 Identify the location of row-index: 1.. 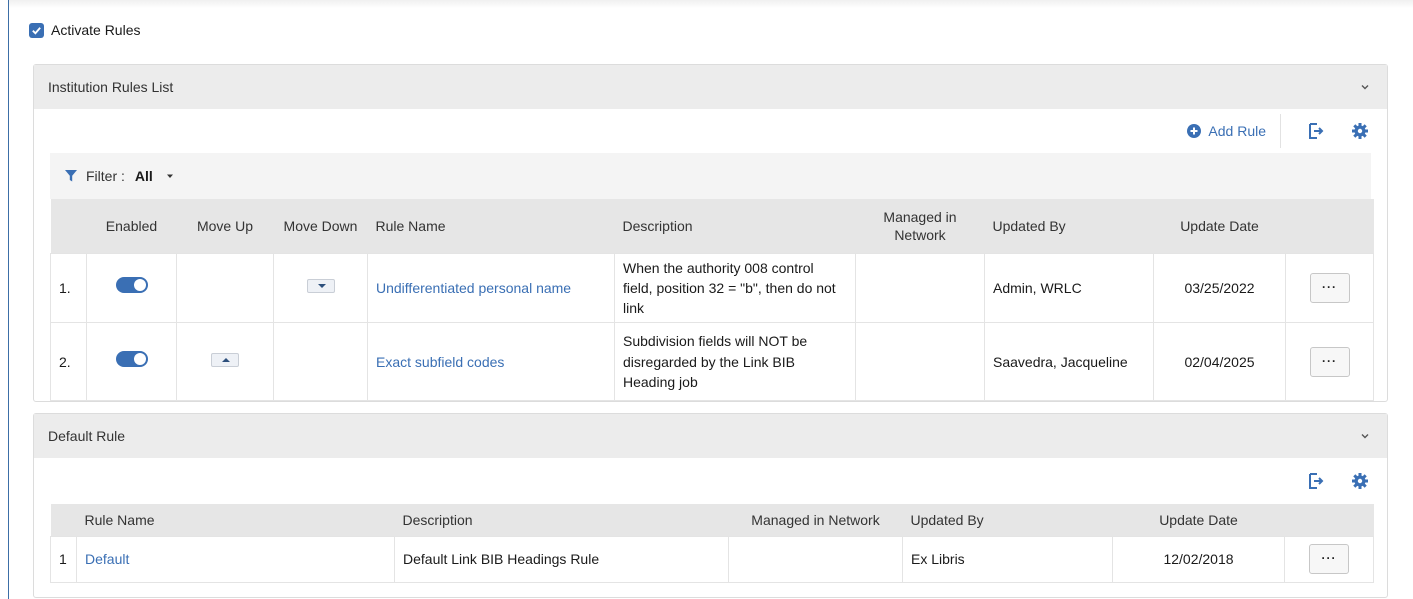
(68, 288).